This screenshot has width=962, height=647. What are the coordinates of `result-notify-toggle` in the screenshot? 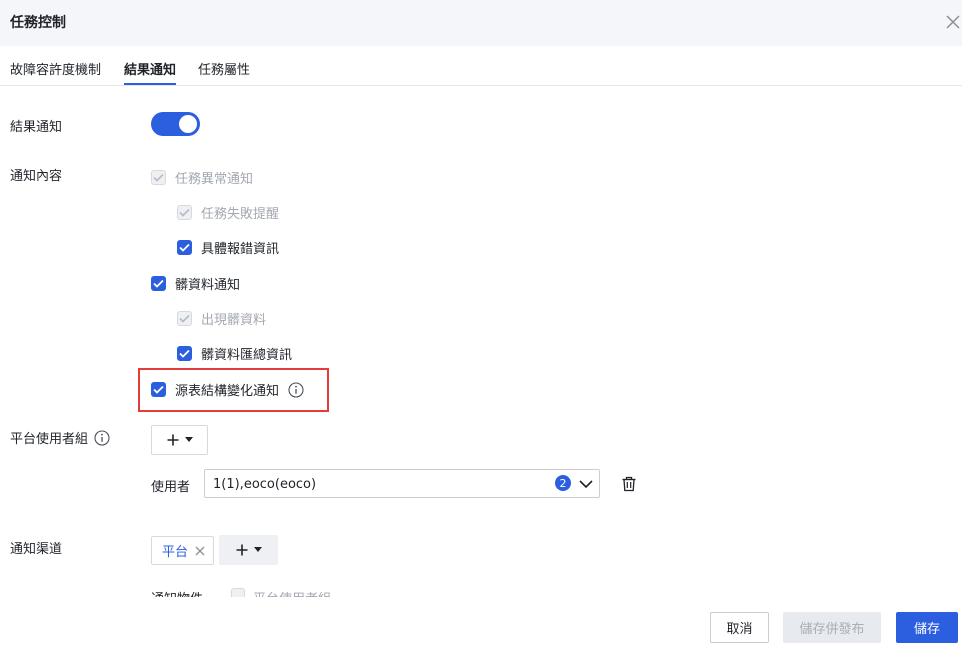 It's located at (175, 124).